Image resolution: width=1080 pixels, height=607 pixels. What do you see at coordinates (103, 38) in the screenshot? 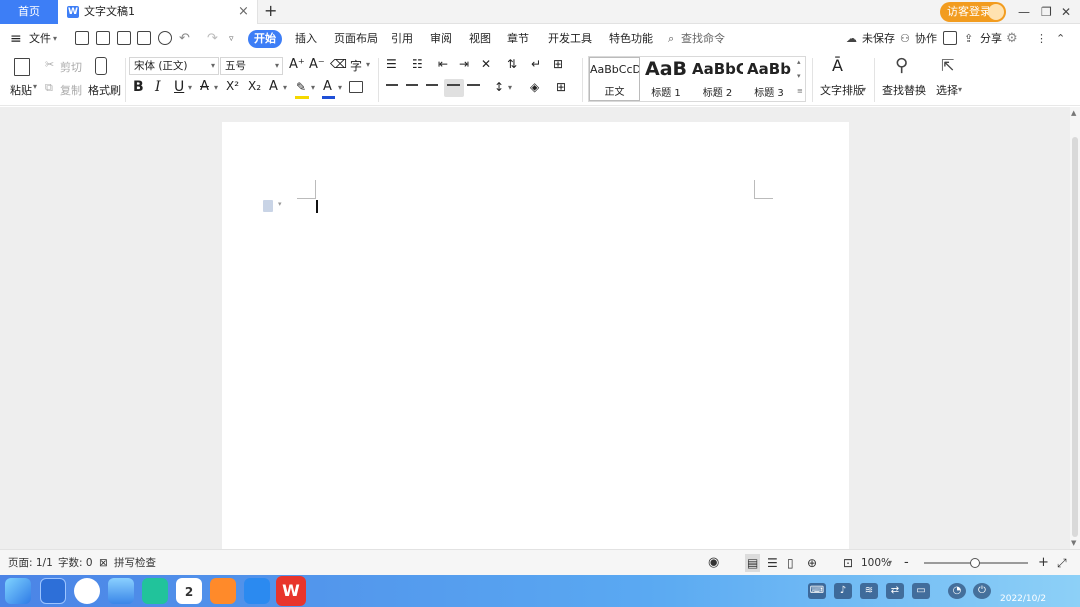
I see `save-icon` at bounding box center [103, 38].